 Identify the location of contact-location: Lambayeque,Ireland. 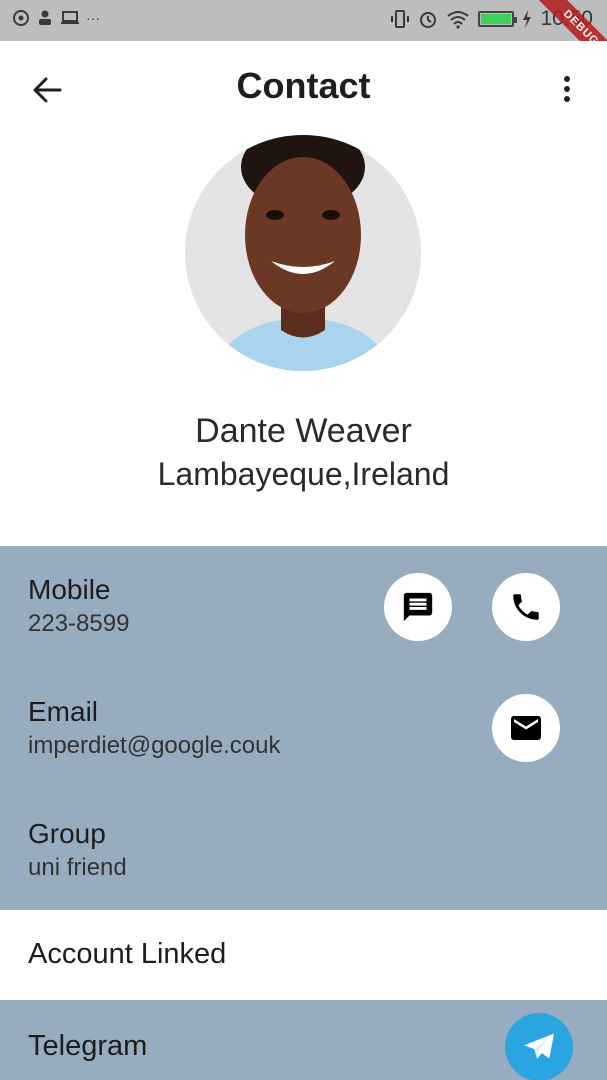
(303, 474).